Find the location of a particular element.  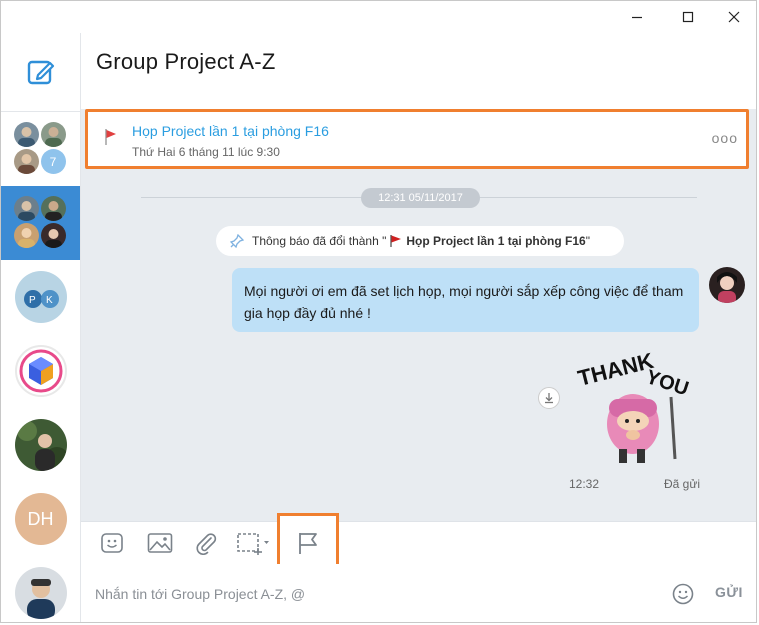

message-input is located at coordinates (365, 594).